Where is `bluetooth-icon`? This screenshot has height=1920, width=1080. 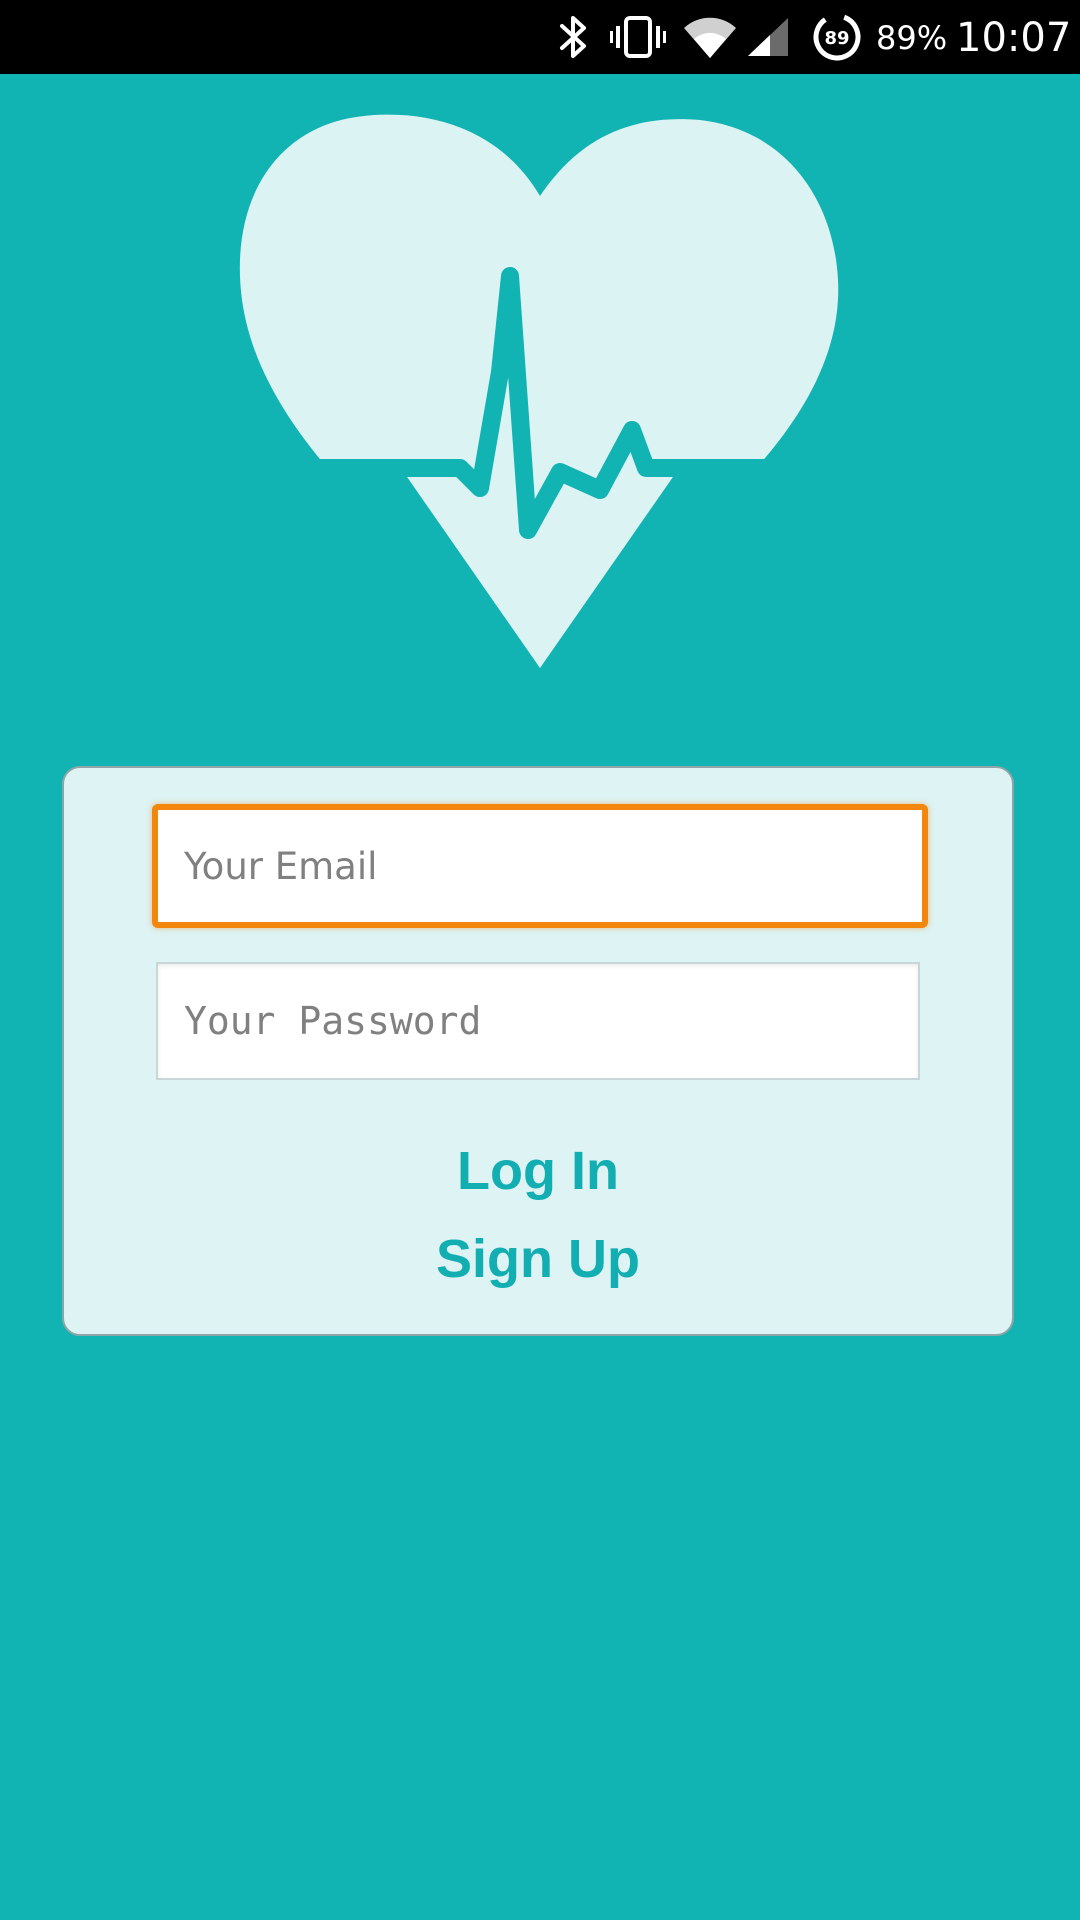
bluetooth-icon is located at coordinates (573, 37).